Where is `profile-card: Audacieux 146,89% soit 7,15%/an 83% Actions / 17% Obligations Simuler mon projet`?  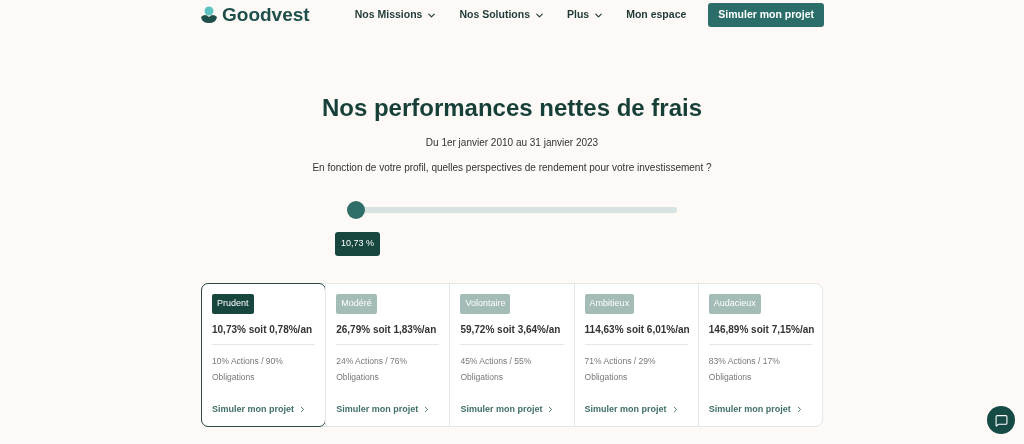 profile-card: Audacieux 146,89% soit 7,15%/an 83% Actions / 17% Obligations Simuler mon projet is located at coordinates (759, 355).